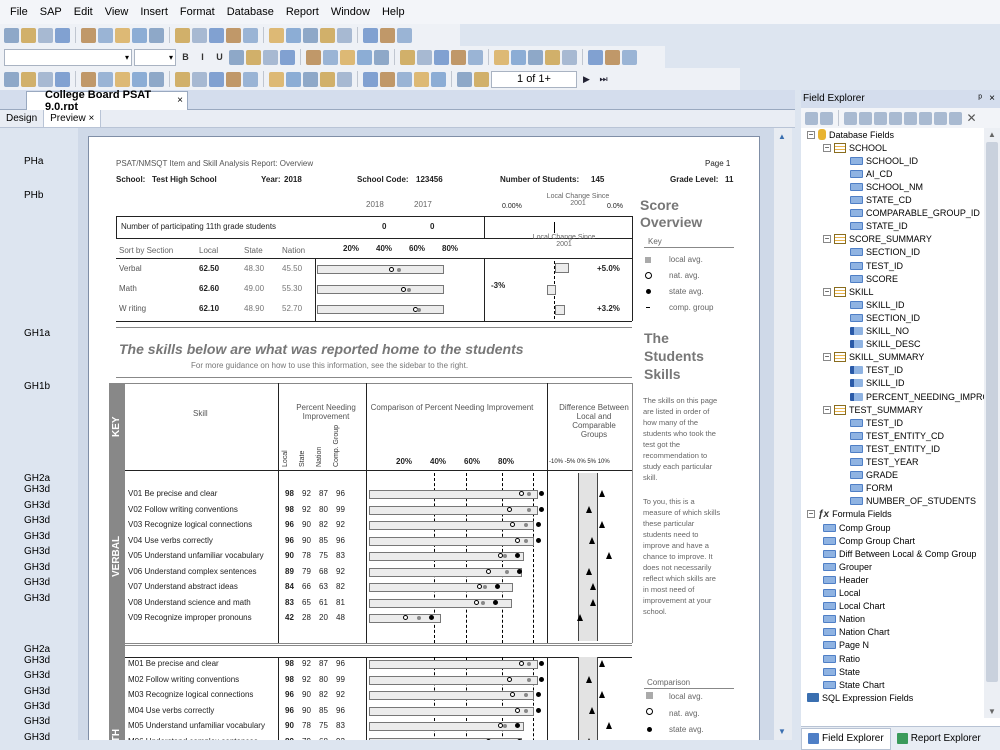  Describe the element at coordinates (22, 118) in the screenshot. I see `tab-design: Design` at that location.